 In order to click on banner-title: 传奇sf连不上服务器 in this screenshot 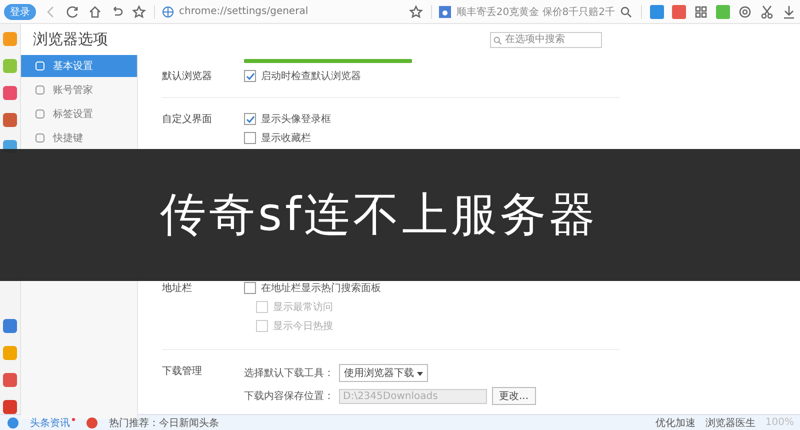, I will do `click(379, 214)`.